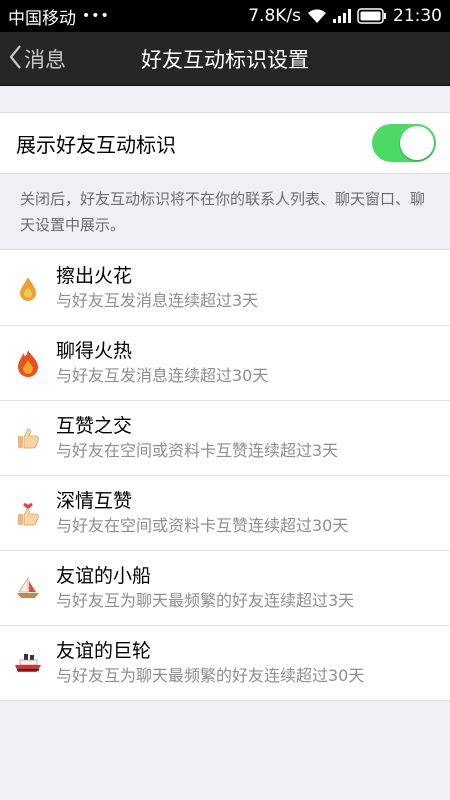 This screenshot has height=800, width=450. I want to click on signal-dots: •••, so click(96, 16).